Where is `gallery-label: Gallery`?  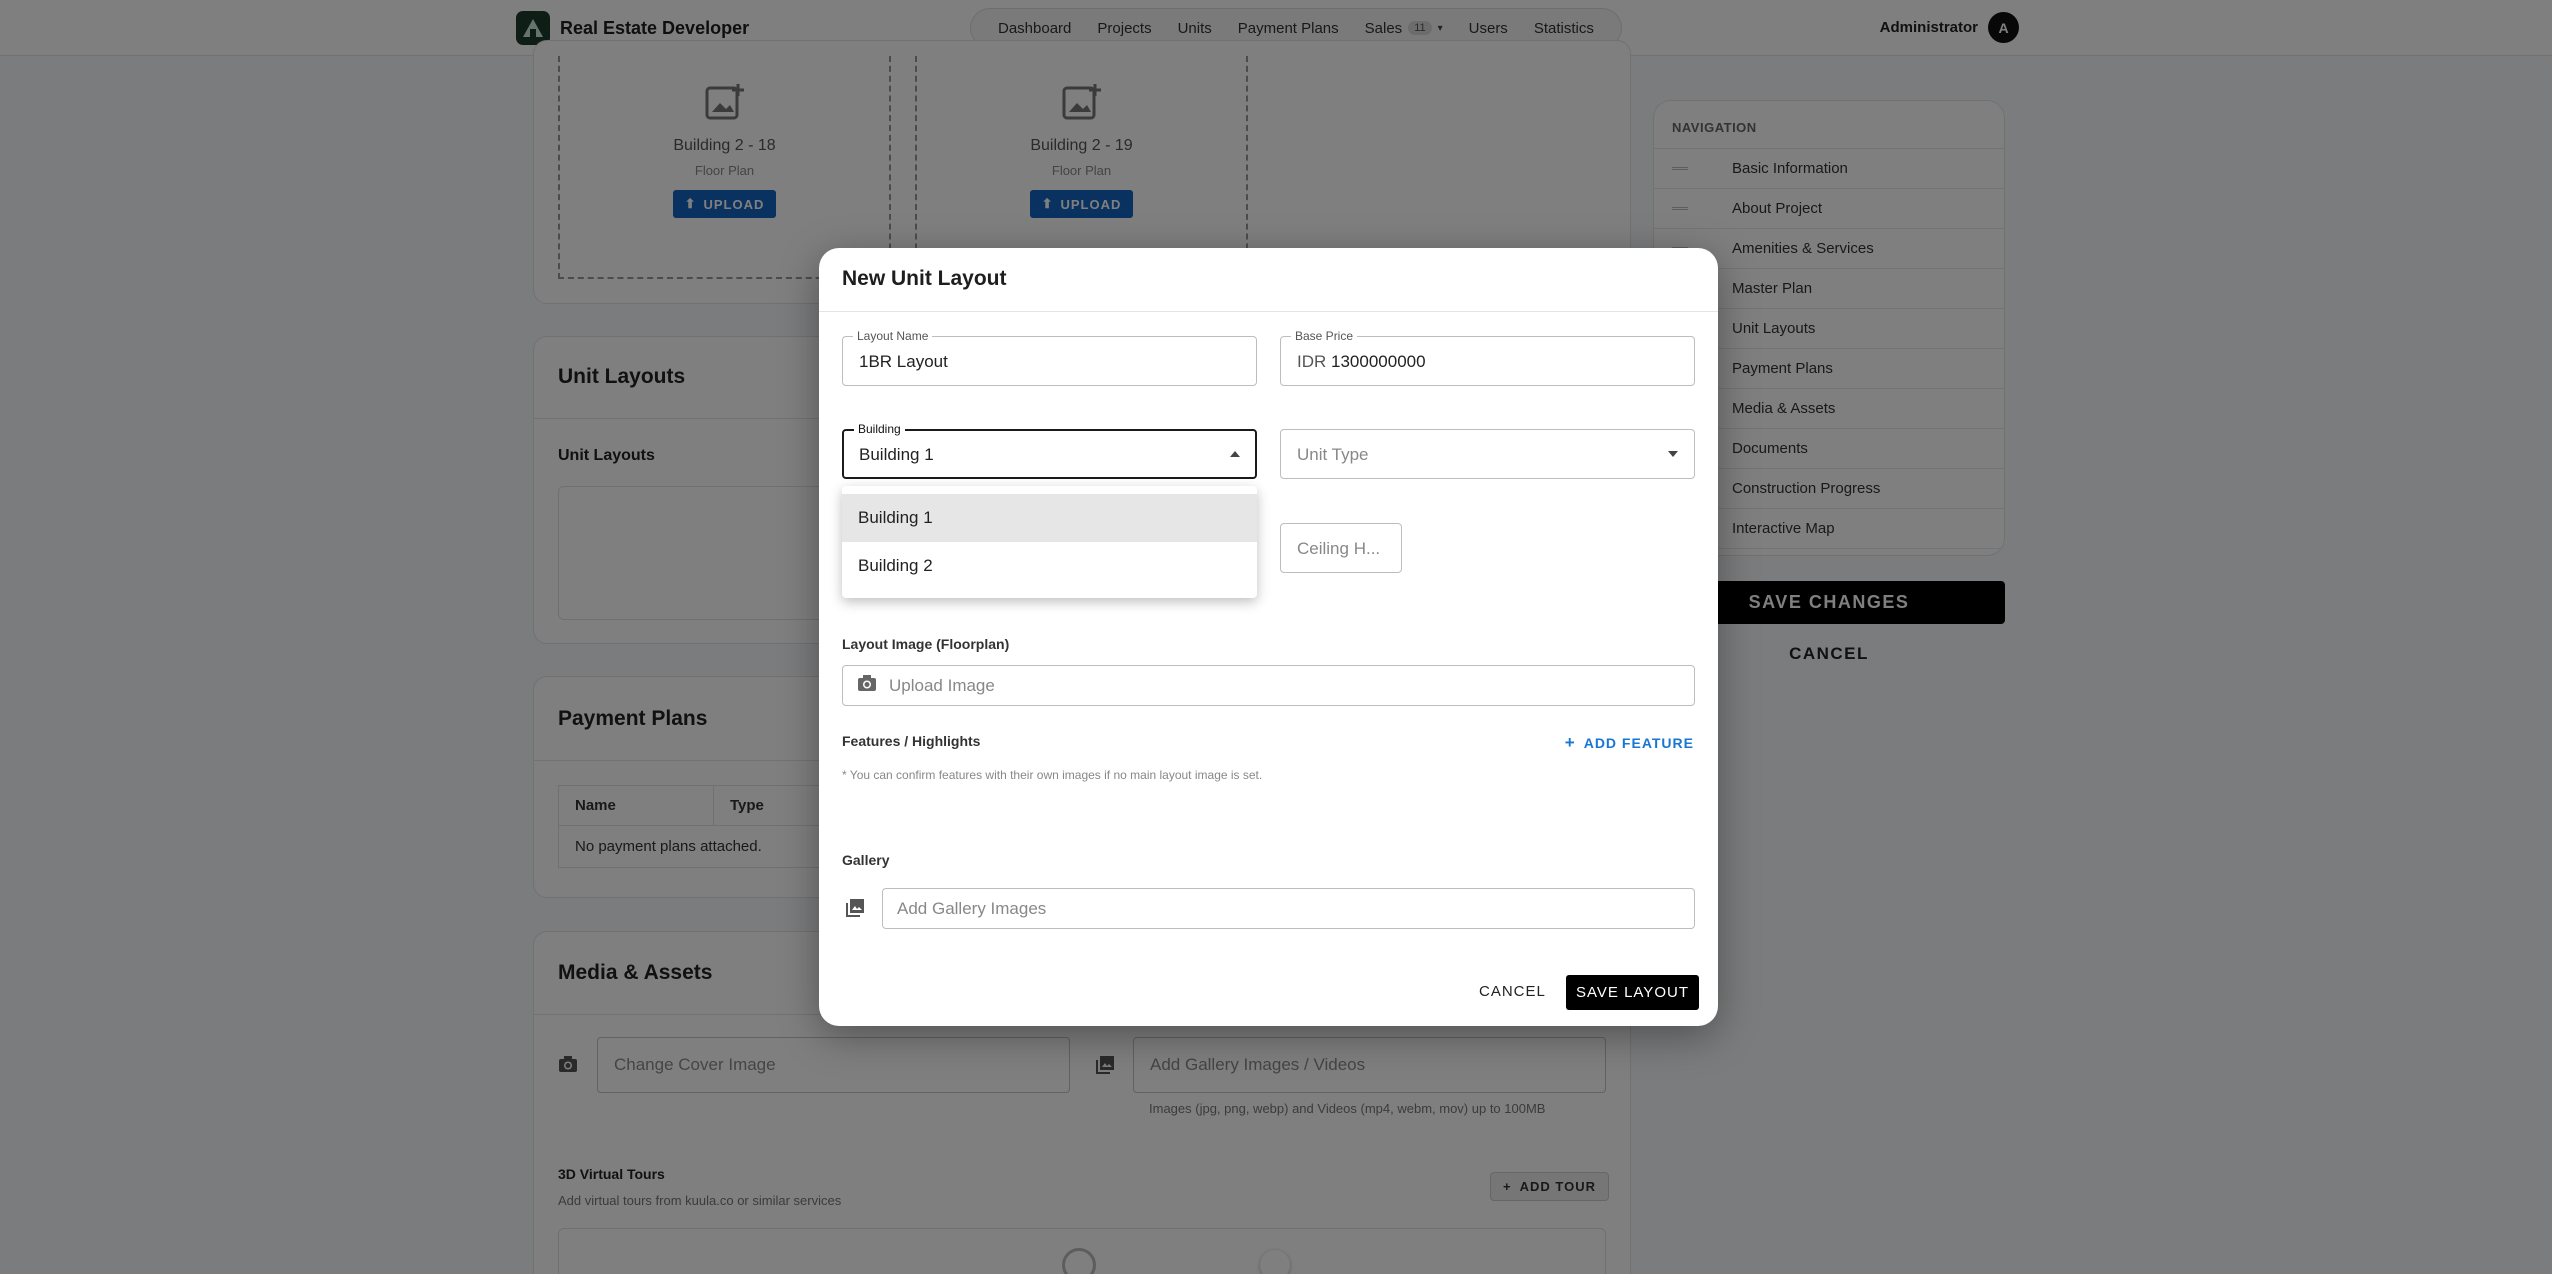 gallery-label: Gallery is located at coordinates (866, 860).